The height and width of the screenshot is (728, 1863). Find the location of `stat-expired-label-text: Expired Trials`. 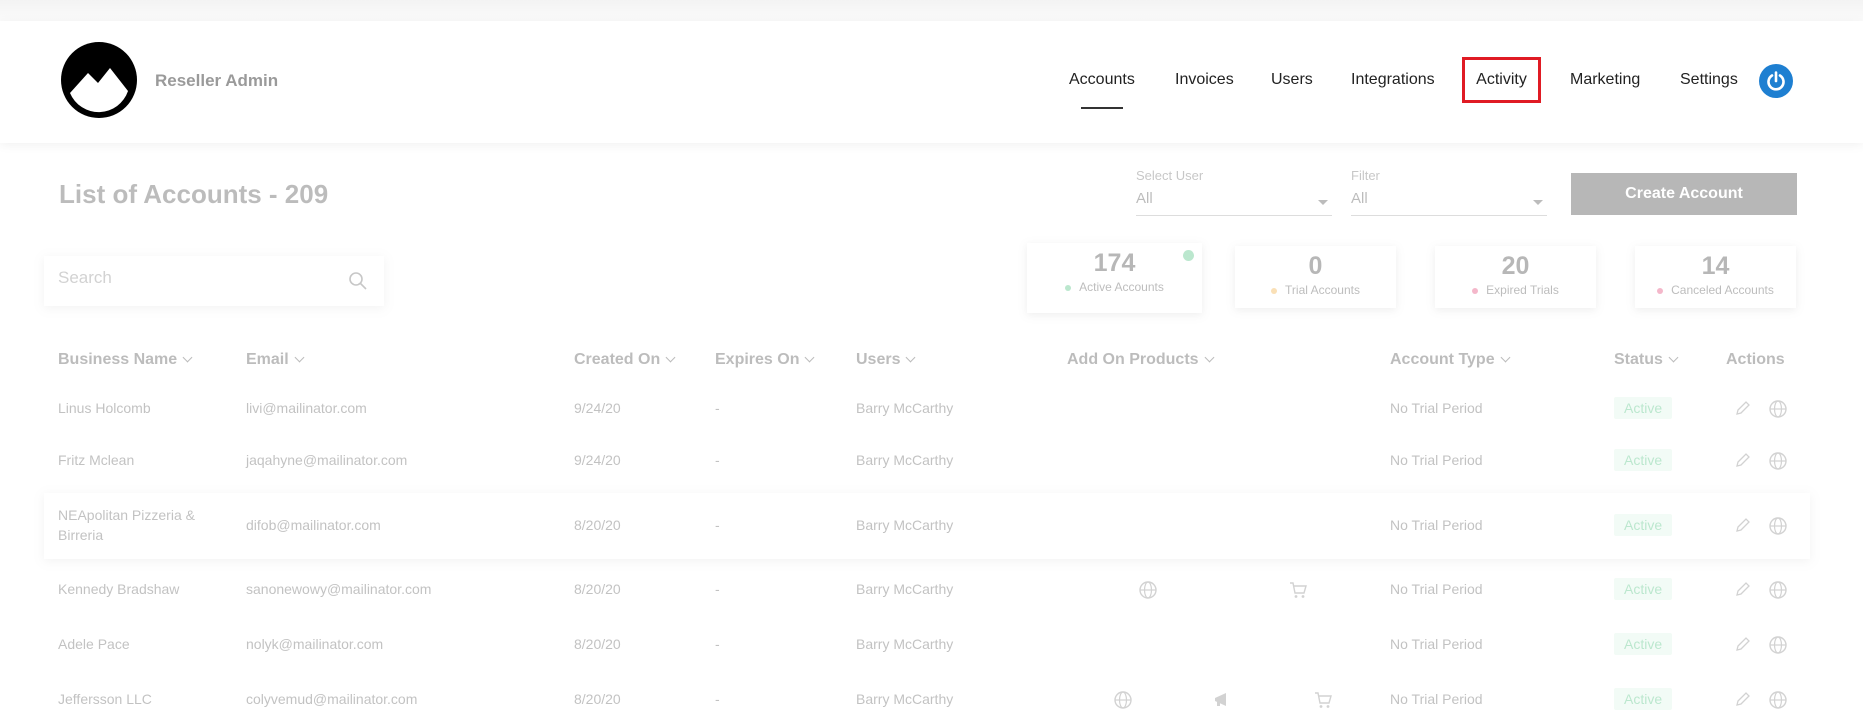

stat-expired-label-text: Expired Trials is located at coordinates (1522, 290).